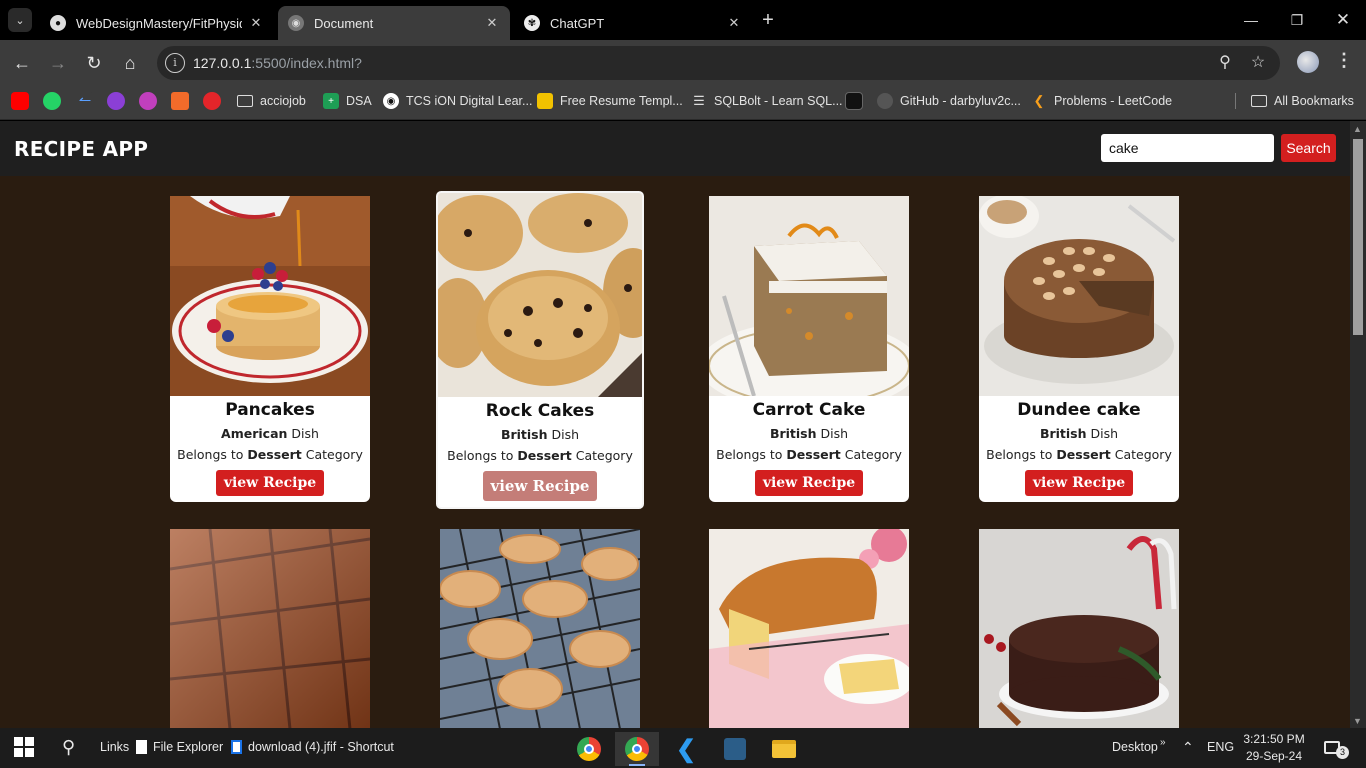 This screenshot has width=1366, height=768. Describe the element at coordinates (540, 411) in the screenshot. I see `recipe-name: Rock Cakes` at that location.